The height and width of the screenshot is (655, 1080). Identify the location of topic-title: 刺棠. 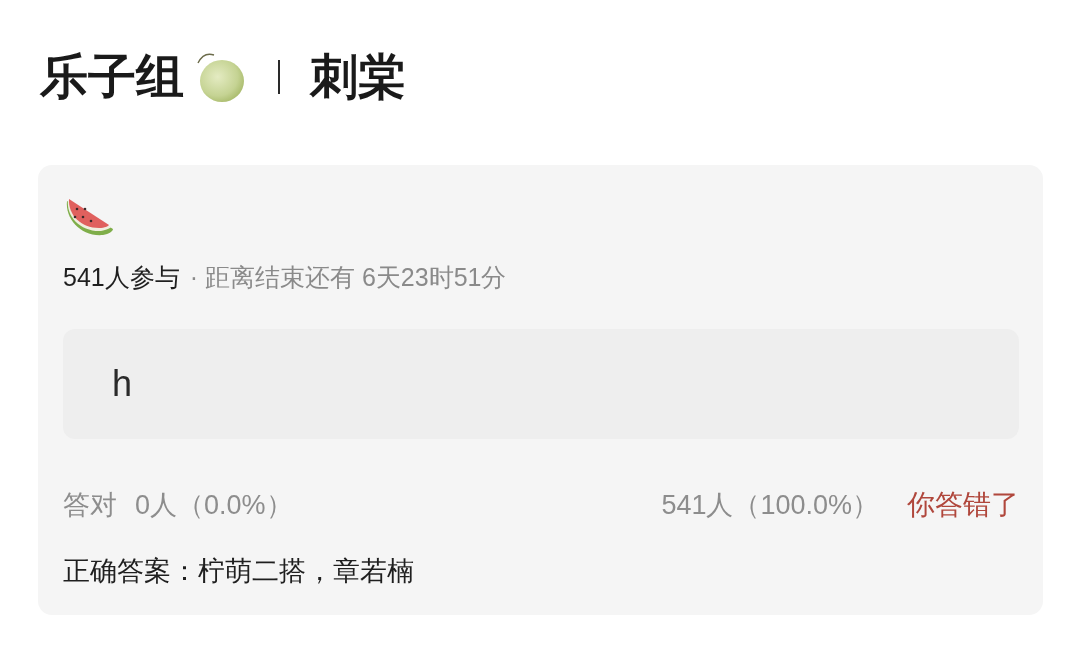
(358, 77).